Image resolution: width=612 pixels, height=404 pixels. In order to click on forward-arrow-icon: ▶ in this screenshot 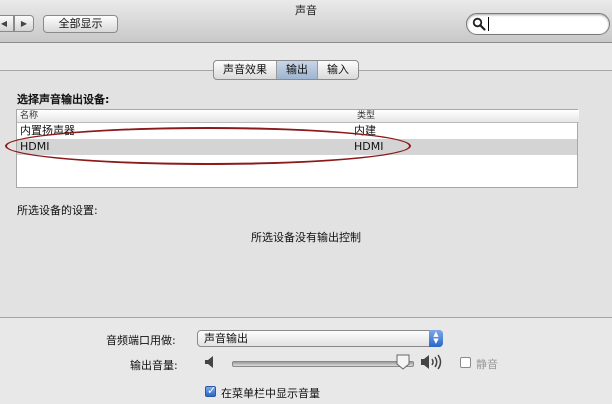, I will do `click(24, 23)`.